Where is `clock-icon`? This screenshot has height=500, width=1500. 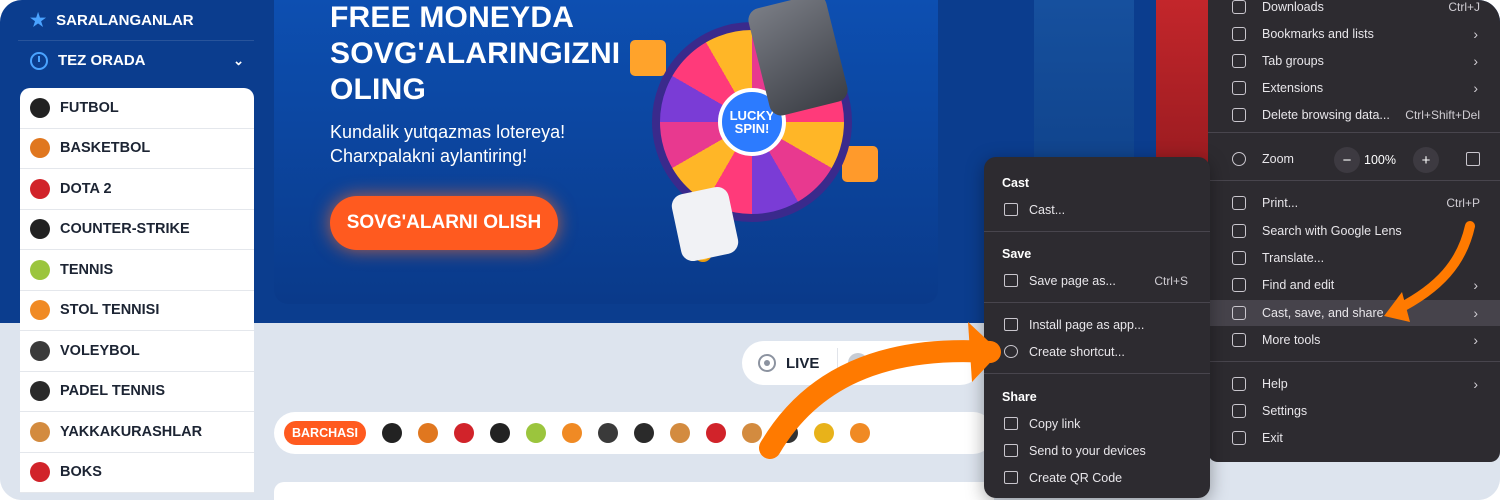
clock-icon is located at coordinates (39, 60).